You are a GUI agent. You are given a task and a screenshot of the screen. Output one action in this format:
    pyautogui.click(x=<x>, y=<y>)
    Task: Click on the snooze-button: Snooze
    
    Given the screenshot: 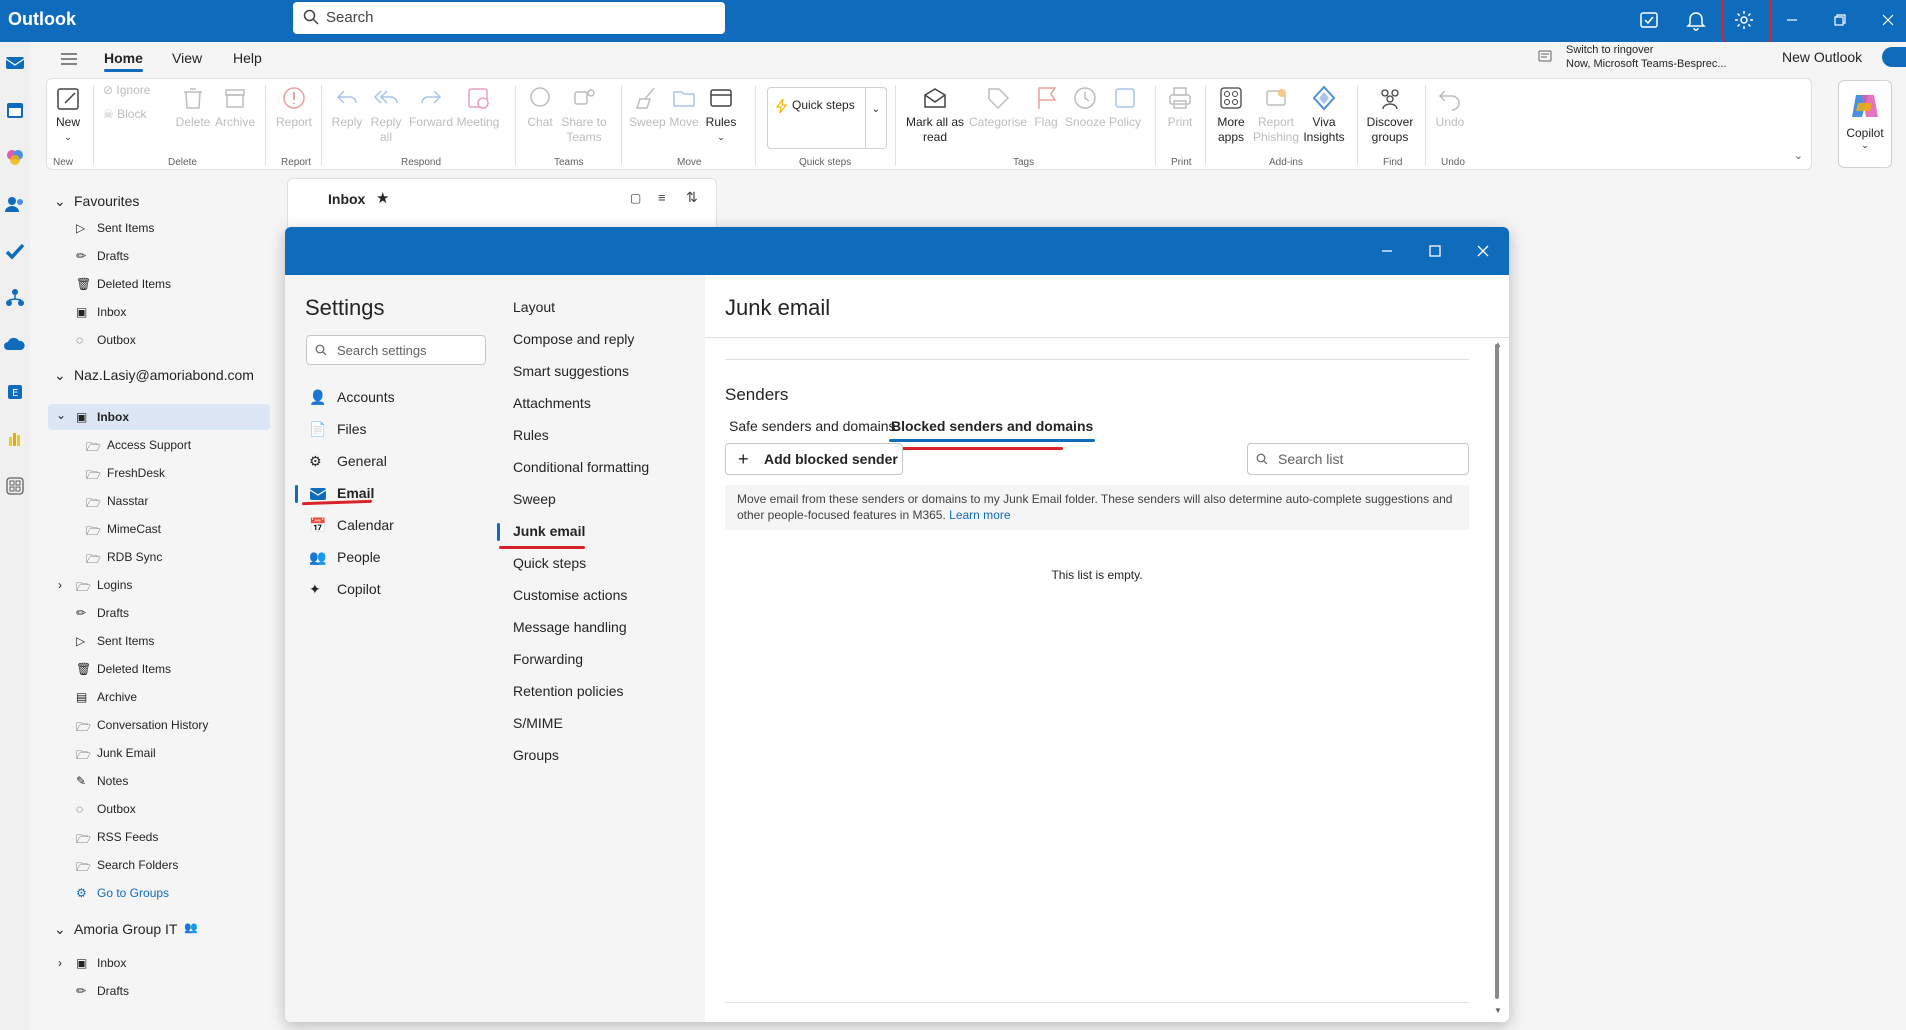 What is the action you would take?
    pyautogui.click(x=1085, y=106)
    